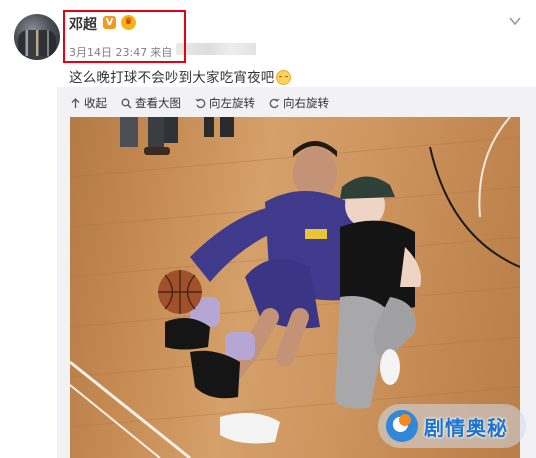 The height and width of the screenshot is (458, 536). I want to click on rotate-left-label: 向左旋转, so click(232, 103).